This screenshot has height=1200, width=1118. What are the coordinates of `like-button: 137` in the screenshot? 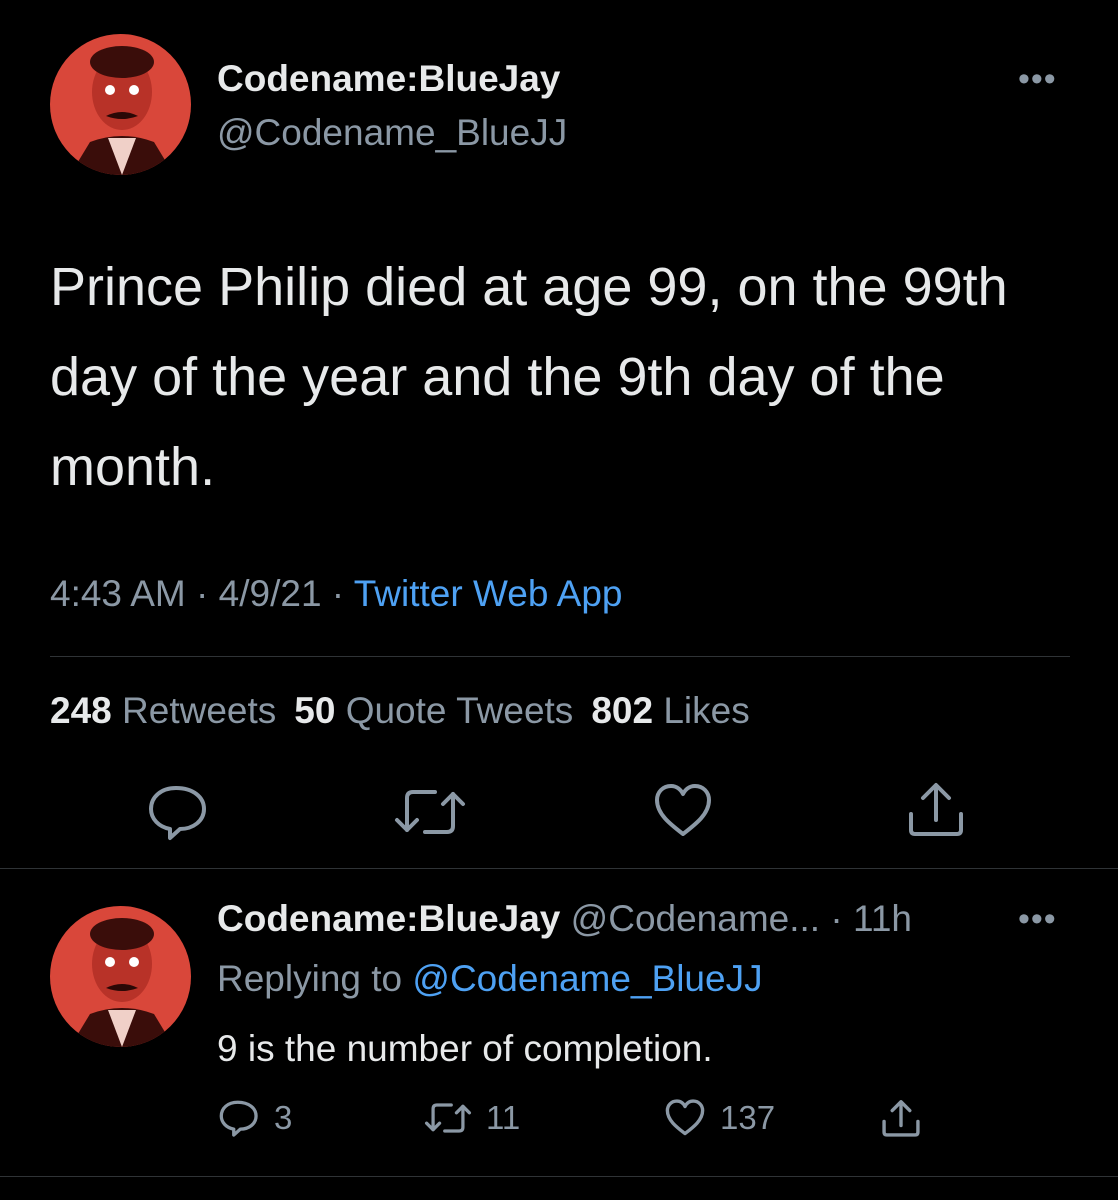 It's located at (719, 1118).